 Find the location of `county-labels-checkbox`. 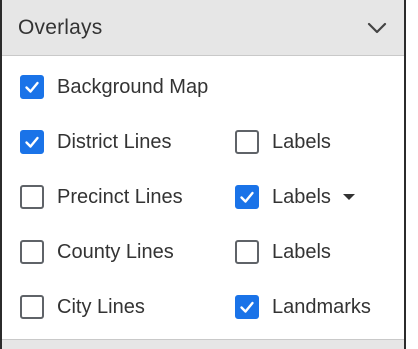

county-labels-checkbox is located at coordinates (247, 252).